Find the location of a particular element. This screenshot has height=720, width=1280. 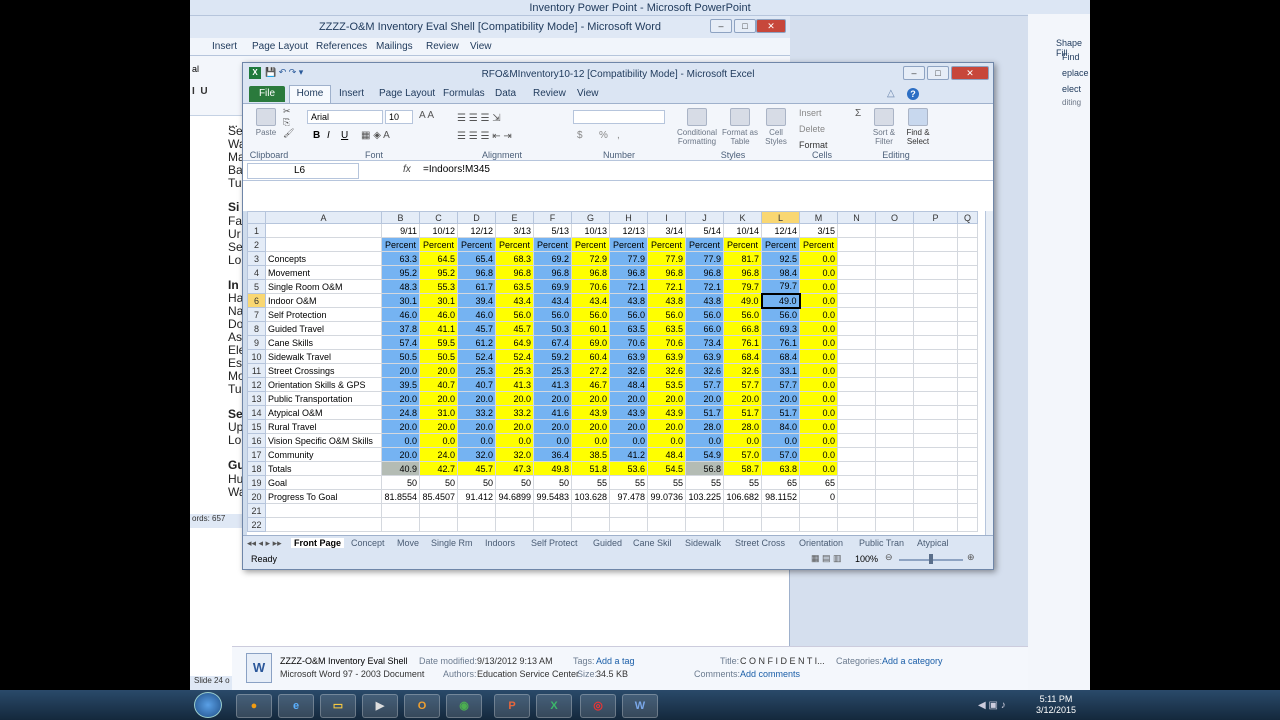

cell: Single Room O&M is located at coordinates (323, 286).